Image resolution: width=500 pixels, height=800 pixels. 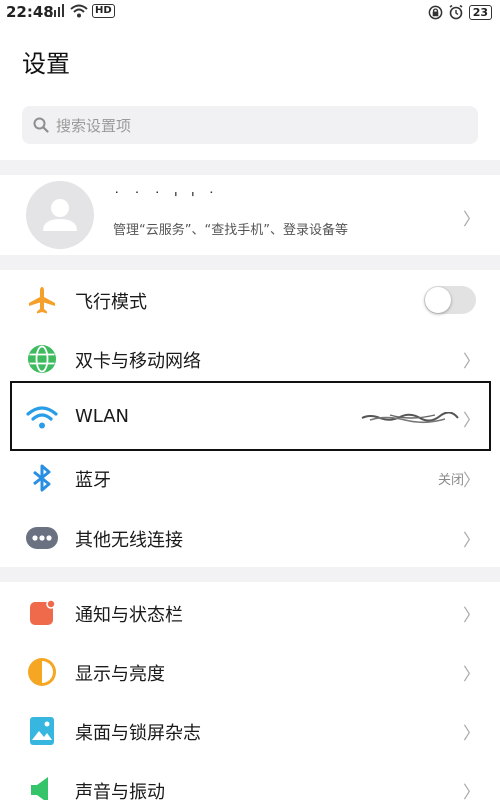 I want to click on row-label: 声音与振动, so click(x=120, y=791).